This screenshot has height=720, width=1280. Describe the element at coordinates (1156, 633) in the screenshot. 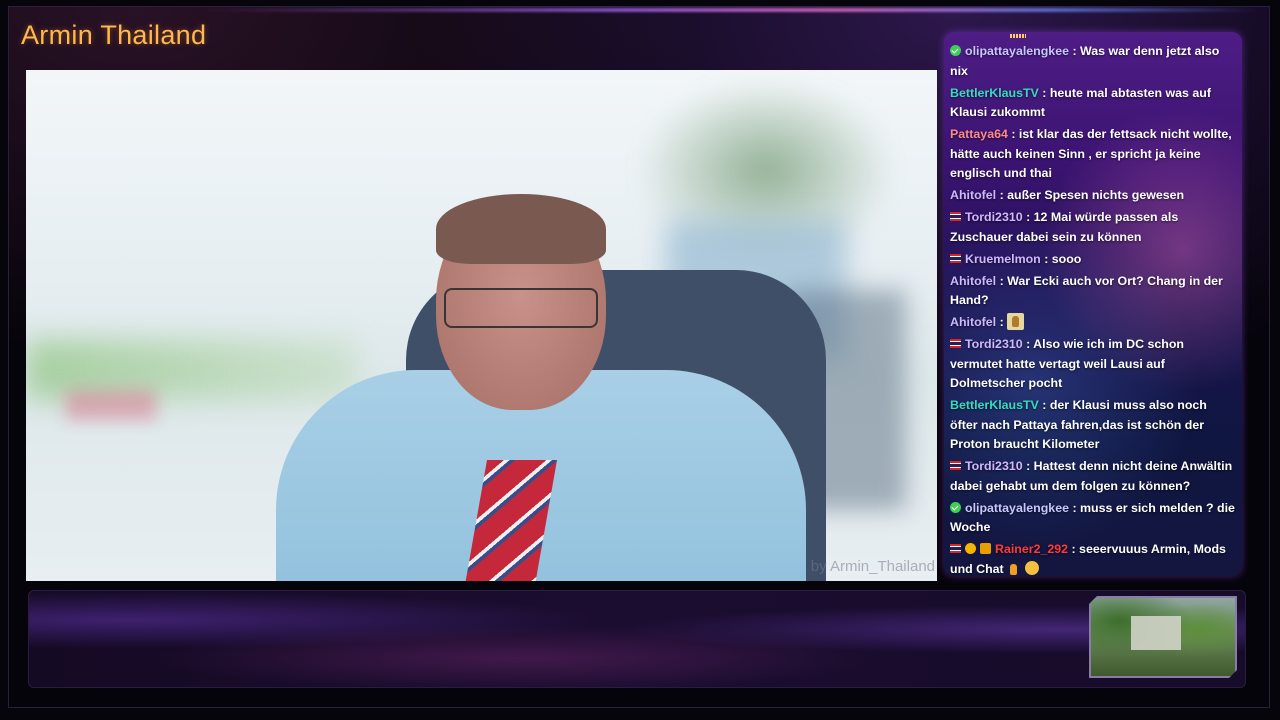

I see `camera-house` at that location.